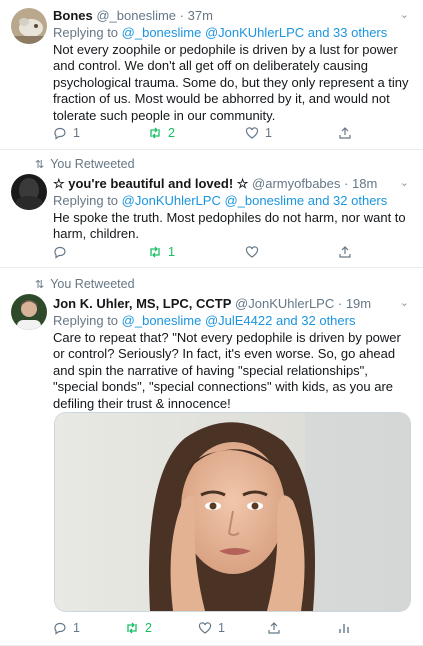 The height and width of the screenshot is (646, 423). What do you see at coordinates (284, 303) in the screenshot?
I see `user-handle: @JonKUhlerLPC` at bounding box center [284, 303].